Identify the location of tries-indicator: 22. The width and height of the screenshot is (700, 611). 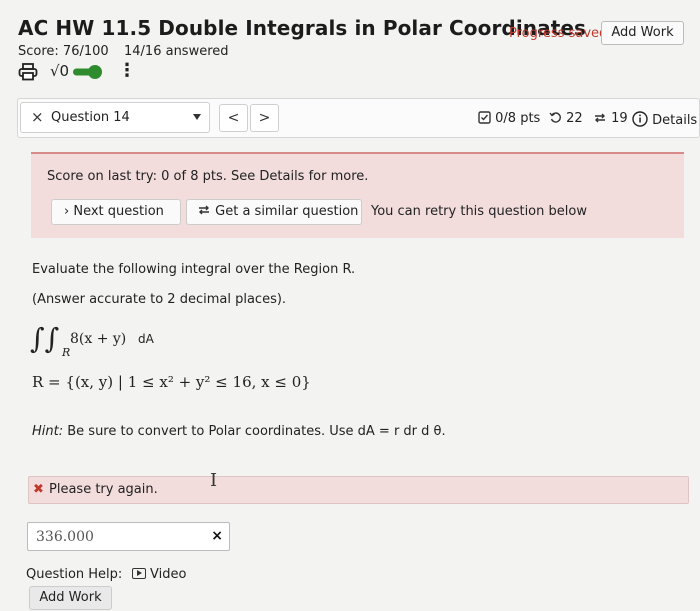
(566, 118).